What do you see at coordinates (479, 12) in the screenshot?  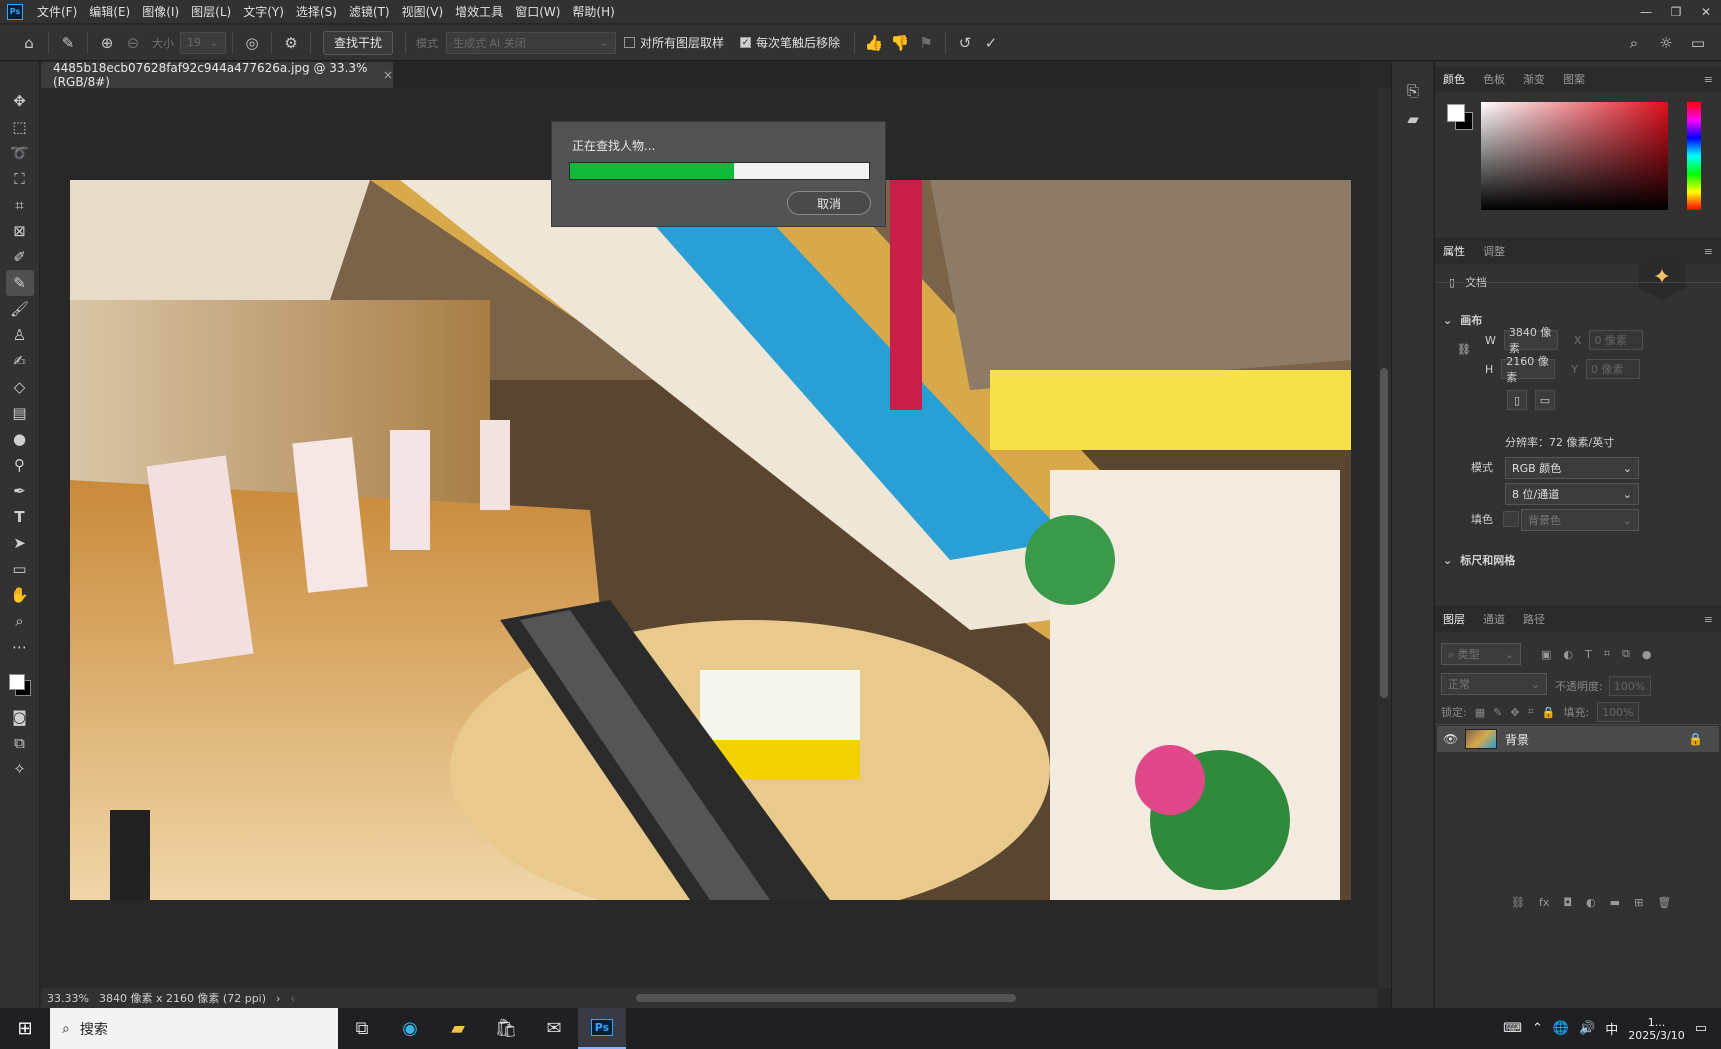 I see `menu-plugins: 增效工具` at bounding box center [479, 12].